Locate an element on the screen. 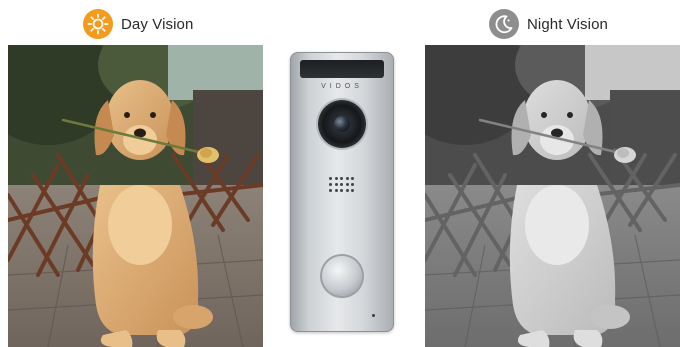 The height and width of the screenshot is (347, 686). day-vision-text: Day Vision is located at coordinates (157, 24).